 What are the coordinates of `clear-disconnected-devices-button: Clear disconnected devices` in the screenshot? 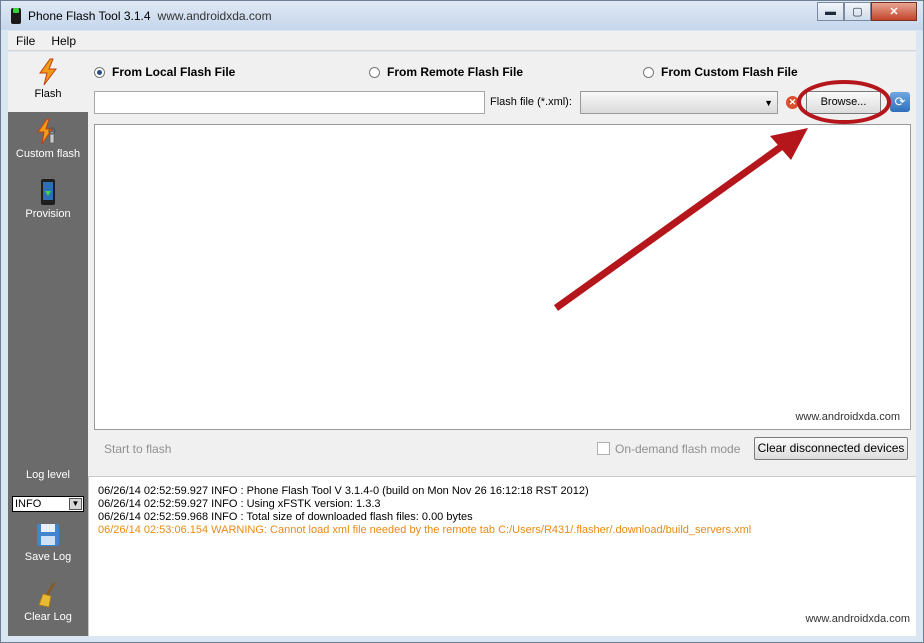 It's located at (831, 448).